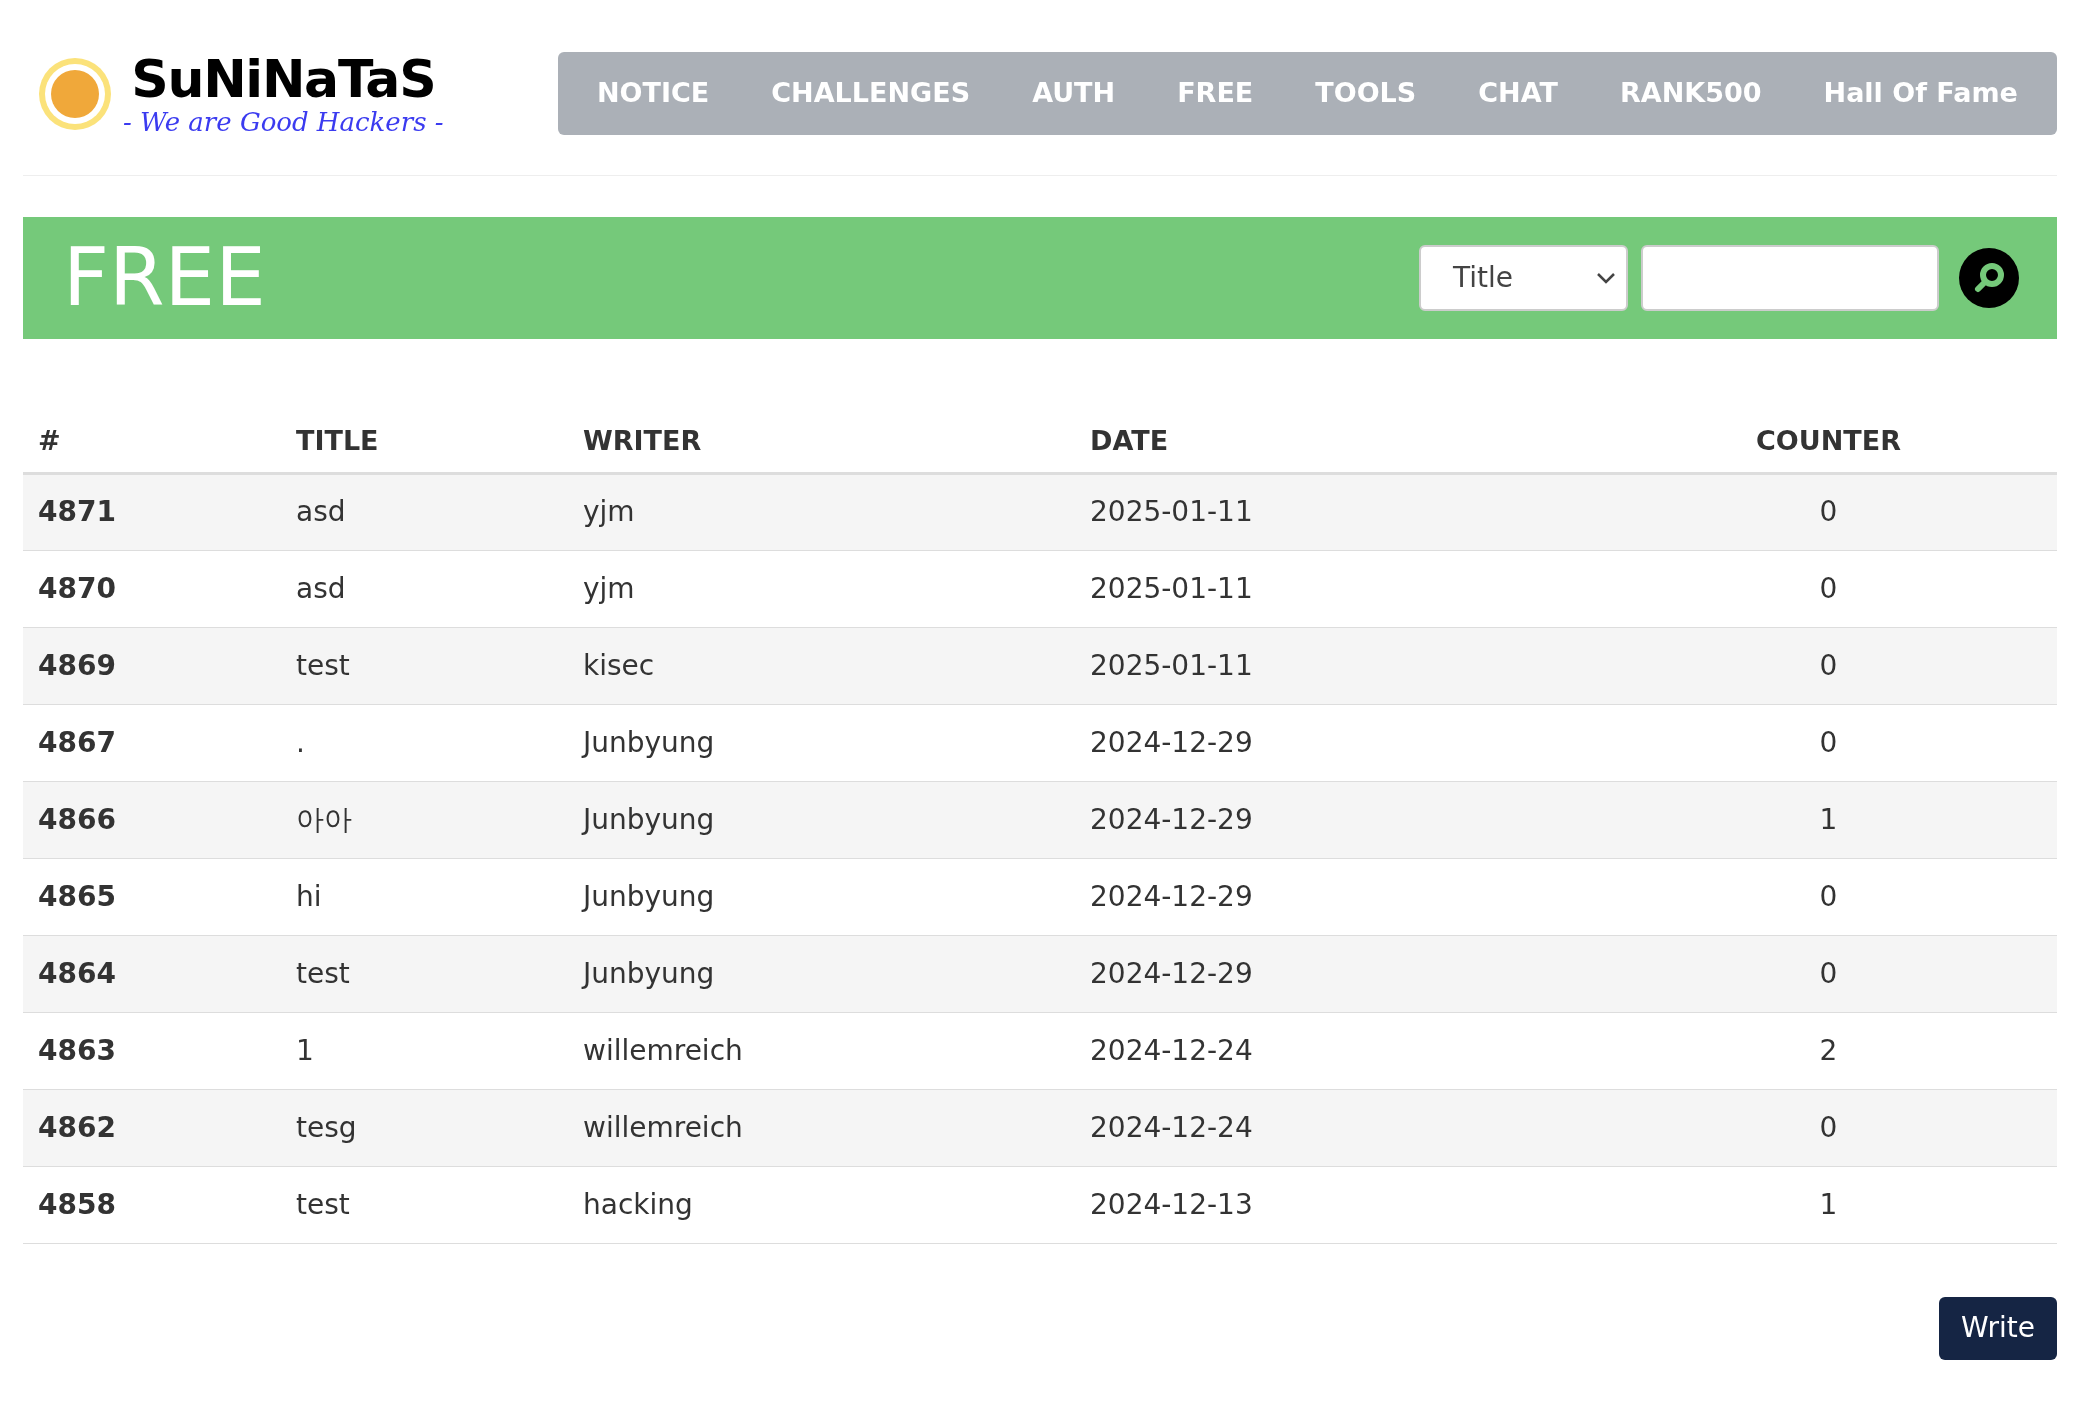  What do you see at coordinates (77, 1050) in the screenshot?
I see `table-cell: 4863` at bounding box center [77, 1050].